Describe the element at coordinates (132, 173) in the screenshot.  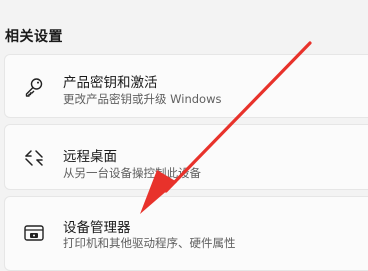
I see `remote-desktop-description: 从另一台设备操控制此设备` at that location.